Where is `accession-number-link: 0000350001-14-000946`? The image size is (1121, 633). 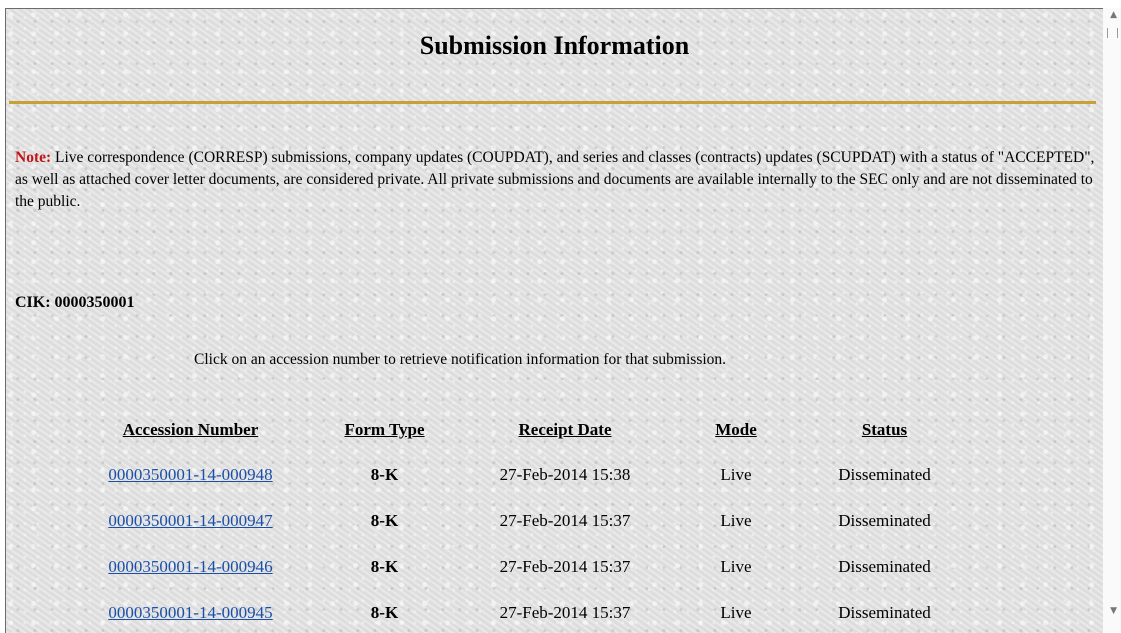 accession-number-link: 0000350001-14-000946 is located at coordinates (190, 566).